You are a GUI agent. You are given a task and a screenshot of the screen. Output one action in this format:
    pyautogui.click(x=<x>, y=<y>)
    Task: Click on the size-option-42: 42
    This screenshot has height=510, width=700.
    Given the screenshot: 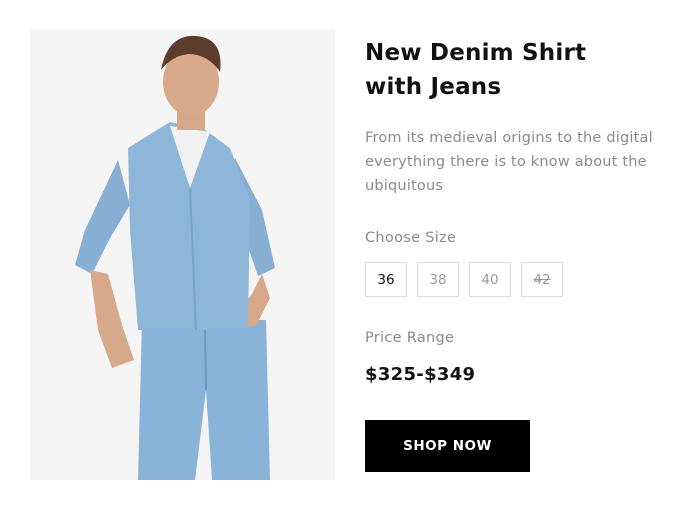 What is the action you would take?
    pyautogui.click(x=542, y=279)
    